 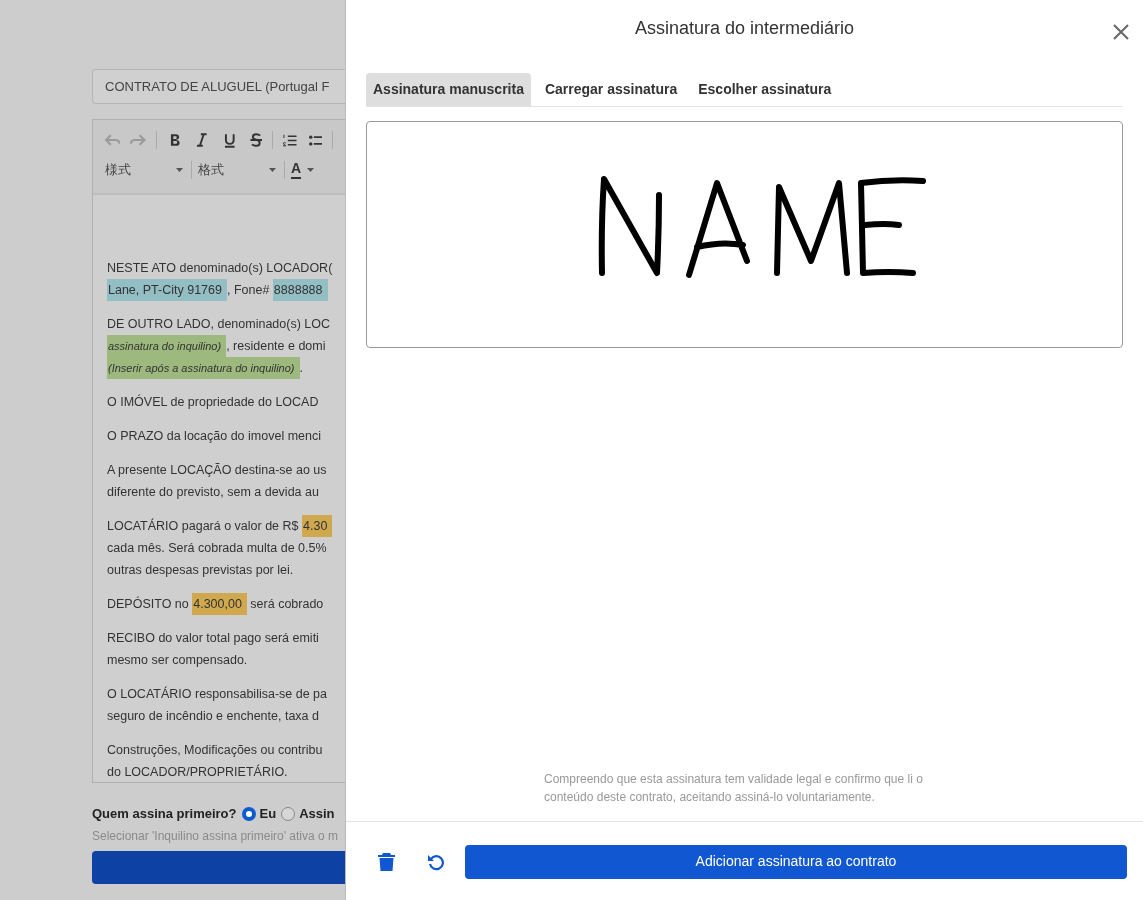 What do you see at coordinates (213, 716) in the screenshot?
I see `contract-text: seguro de incêndio e enchente, taxa d` at bounding box center [213, 716].